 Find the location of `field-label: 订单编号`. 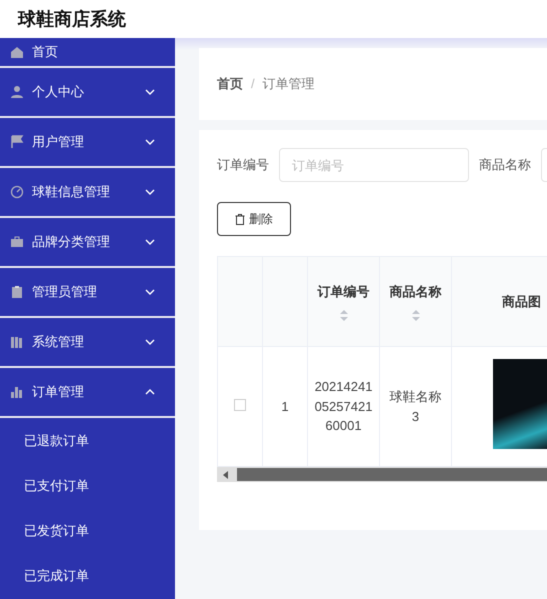

field-label: 订单编号 is located at coordinates (243, 165).